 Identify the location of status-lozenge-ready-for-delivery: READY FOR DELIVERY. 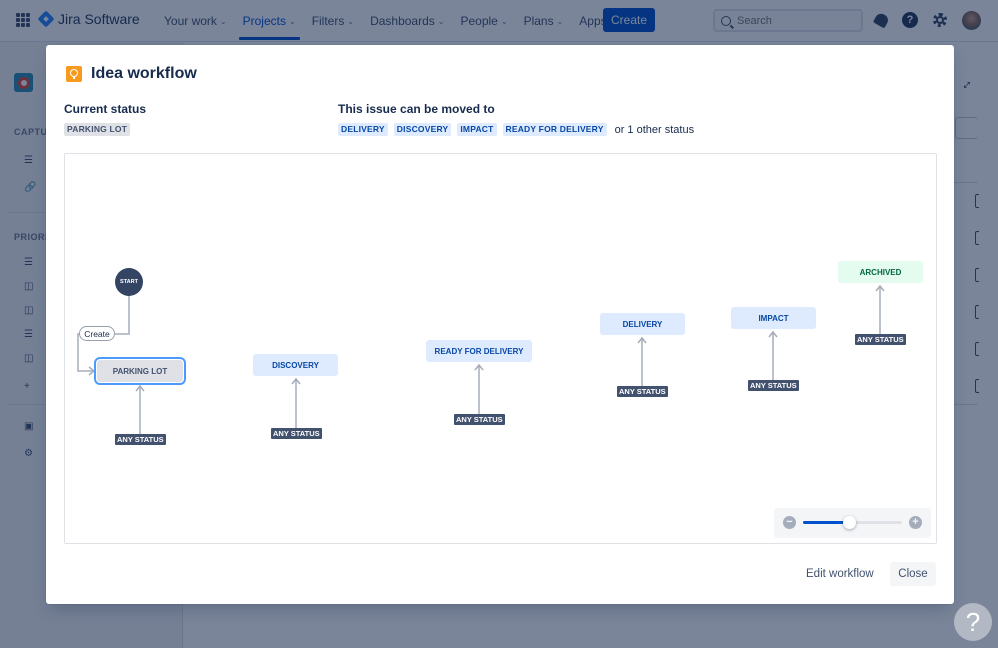
(554, 129).